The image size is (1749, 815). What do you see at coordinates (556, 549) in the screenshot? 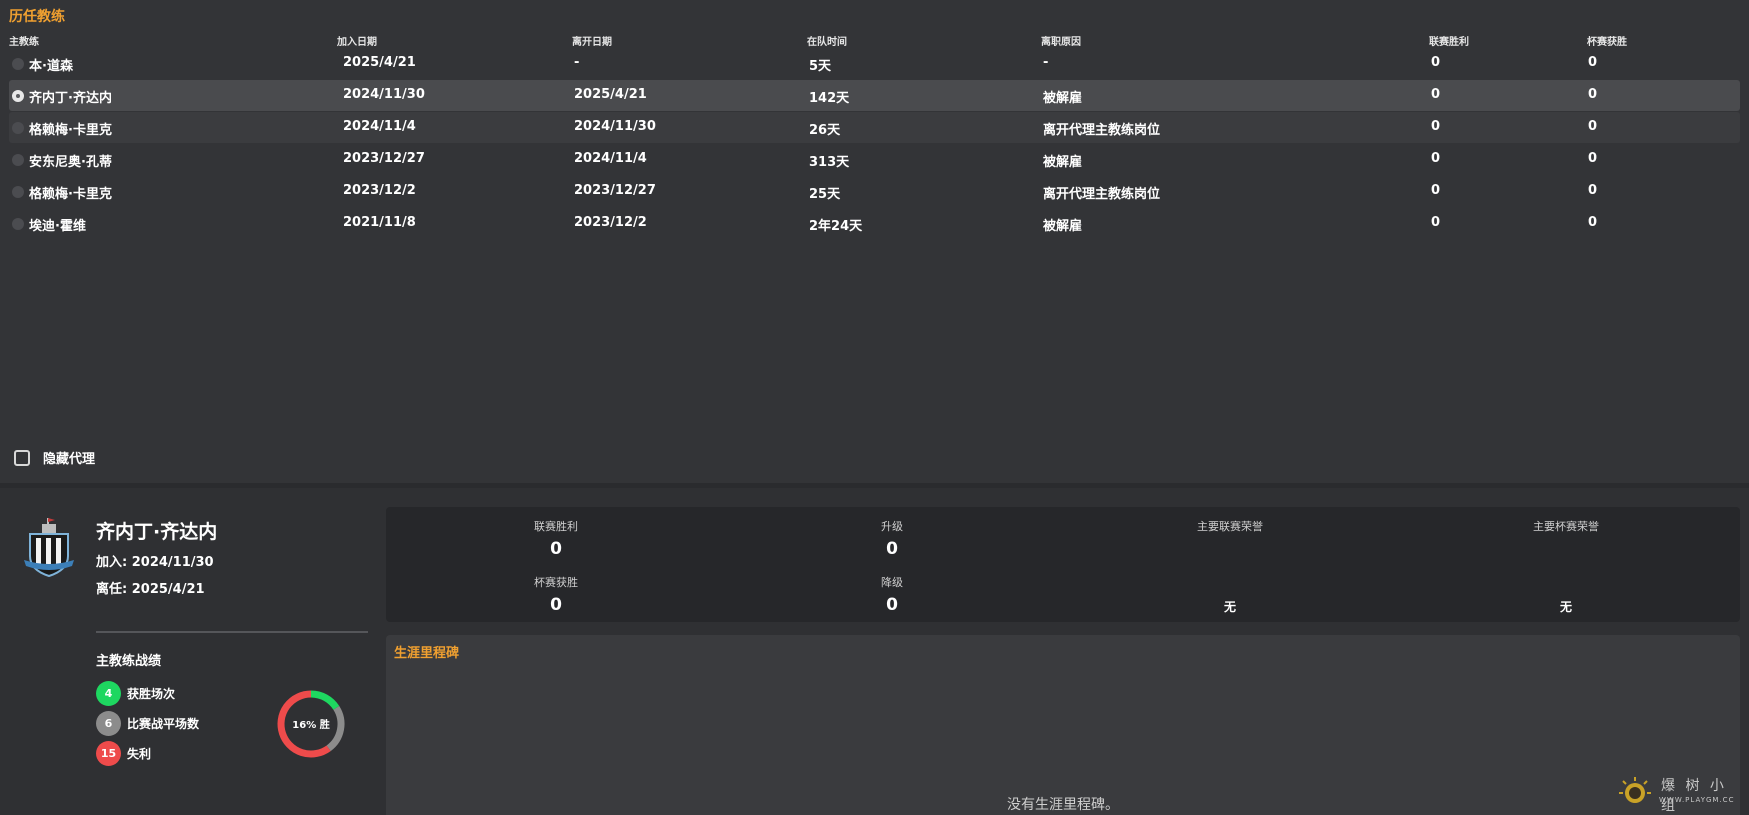
I see `league-wins-value: 0` at bounding box center [556, 549].